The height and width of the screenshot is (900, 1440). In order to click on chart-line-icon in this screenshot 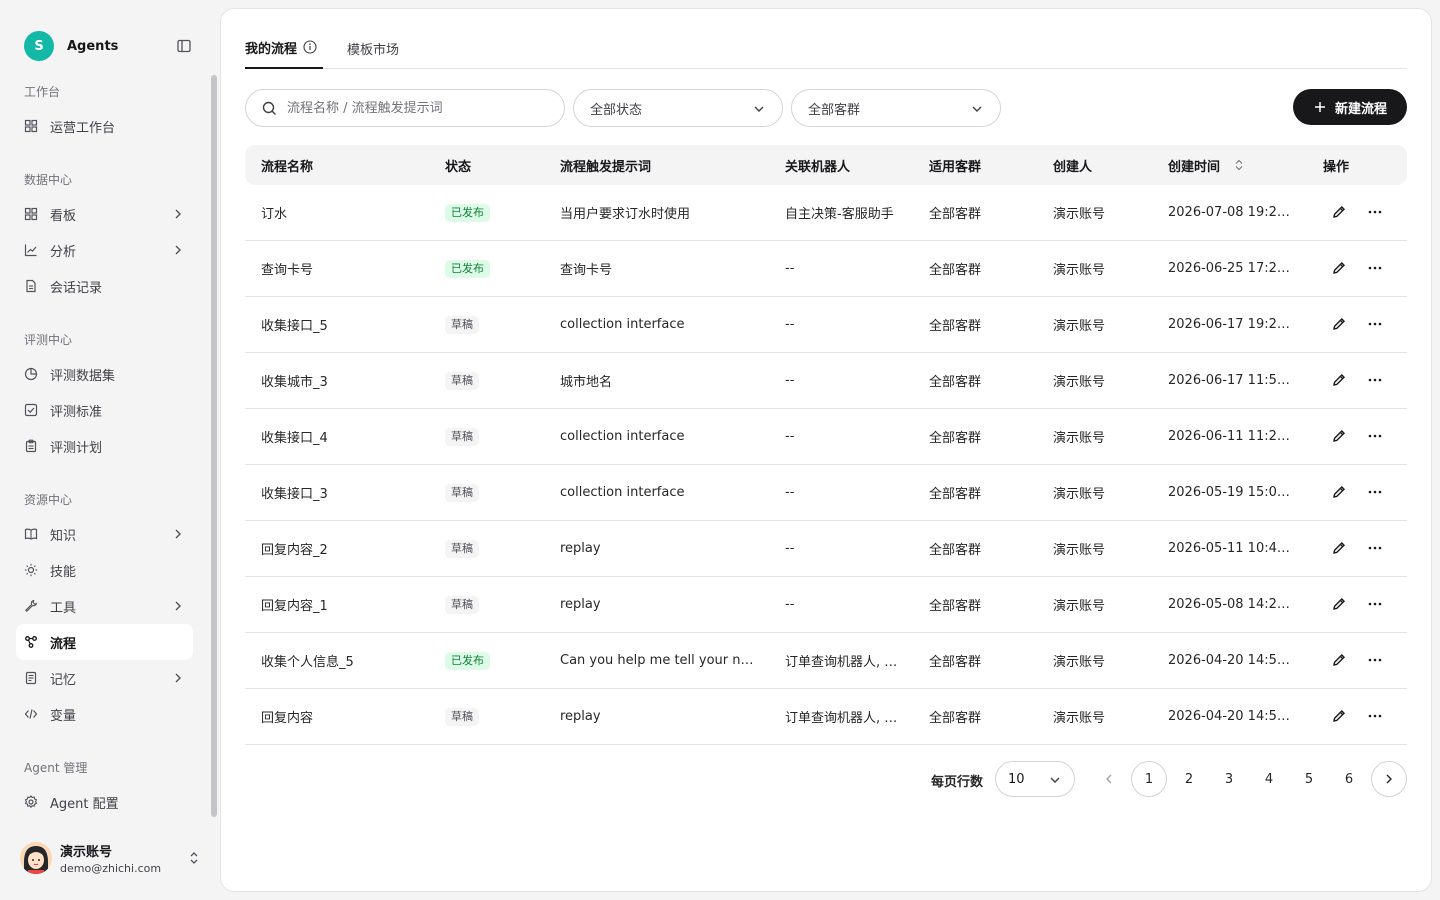, I will do `click(31, 250)`.